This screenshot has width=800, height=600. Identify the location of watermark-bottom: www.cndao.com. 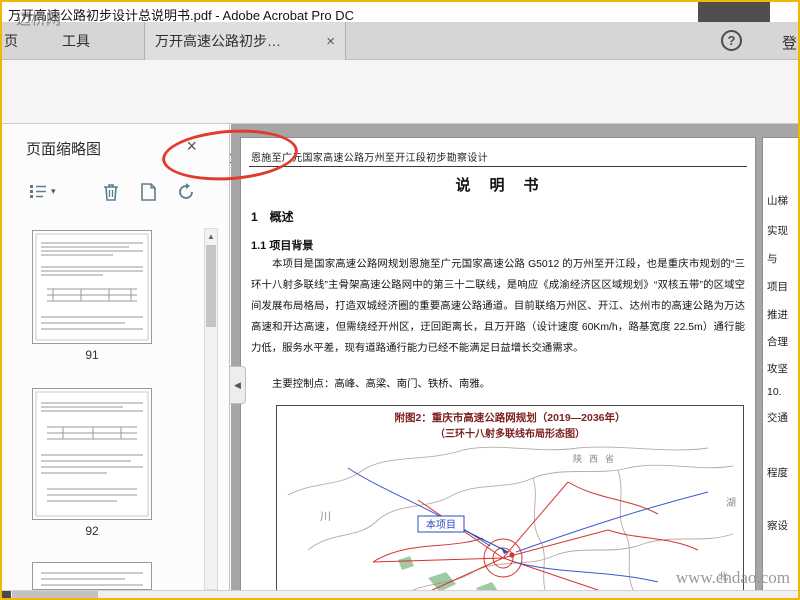
(732, 577).